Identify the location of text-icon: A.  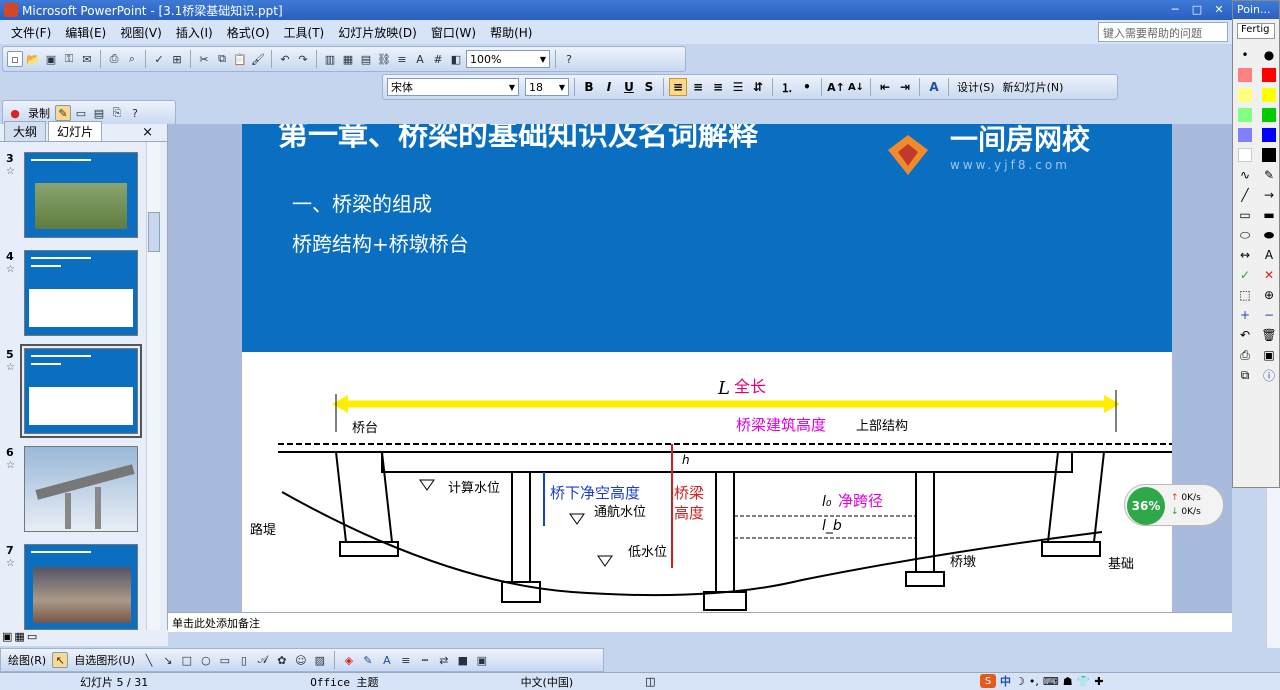
(1269, 255).